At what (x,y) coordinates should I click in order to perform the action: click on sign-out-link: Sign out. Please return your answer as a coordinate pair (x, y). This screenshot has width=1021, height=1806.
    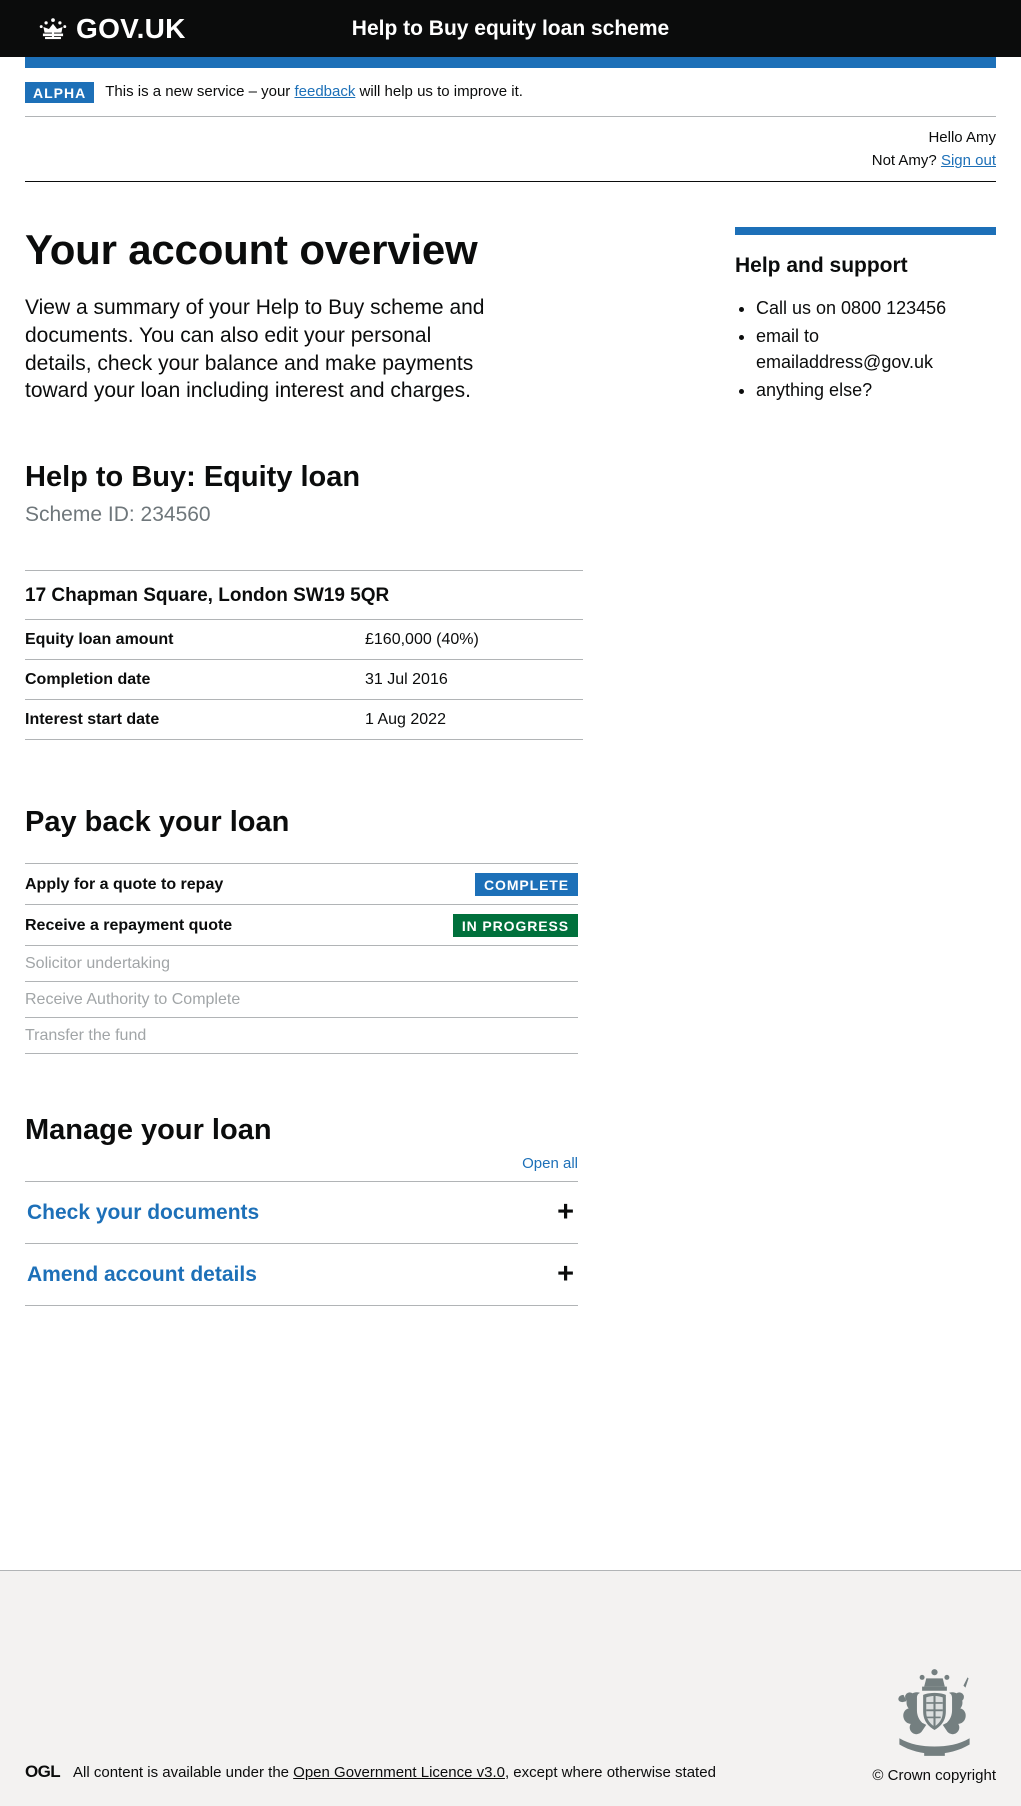
    Looking at the image, I should click on (968, 160).